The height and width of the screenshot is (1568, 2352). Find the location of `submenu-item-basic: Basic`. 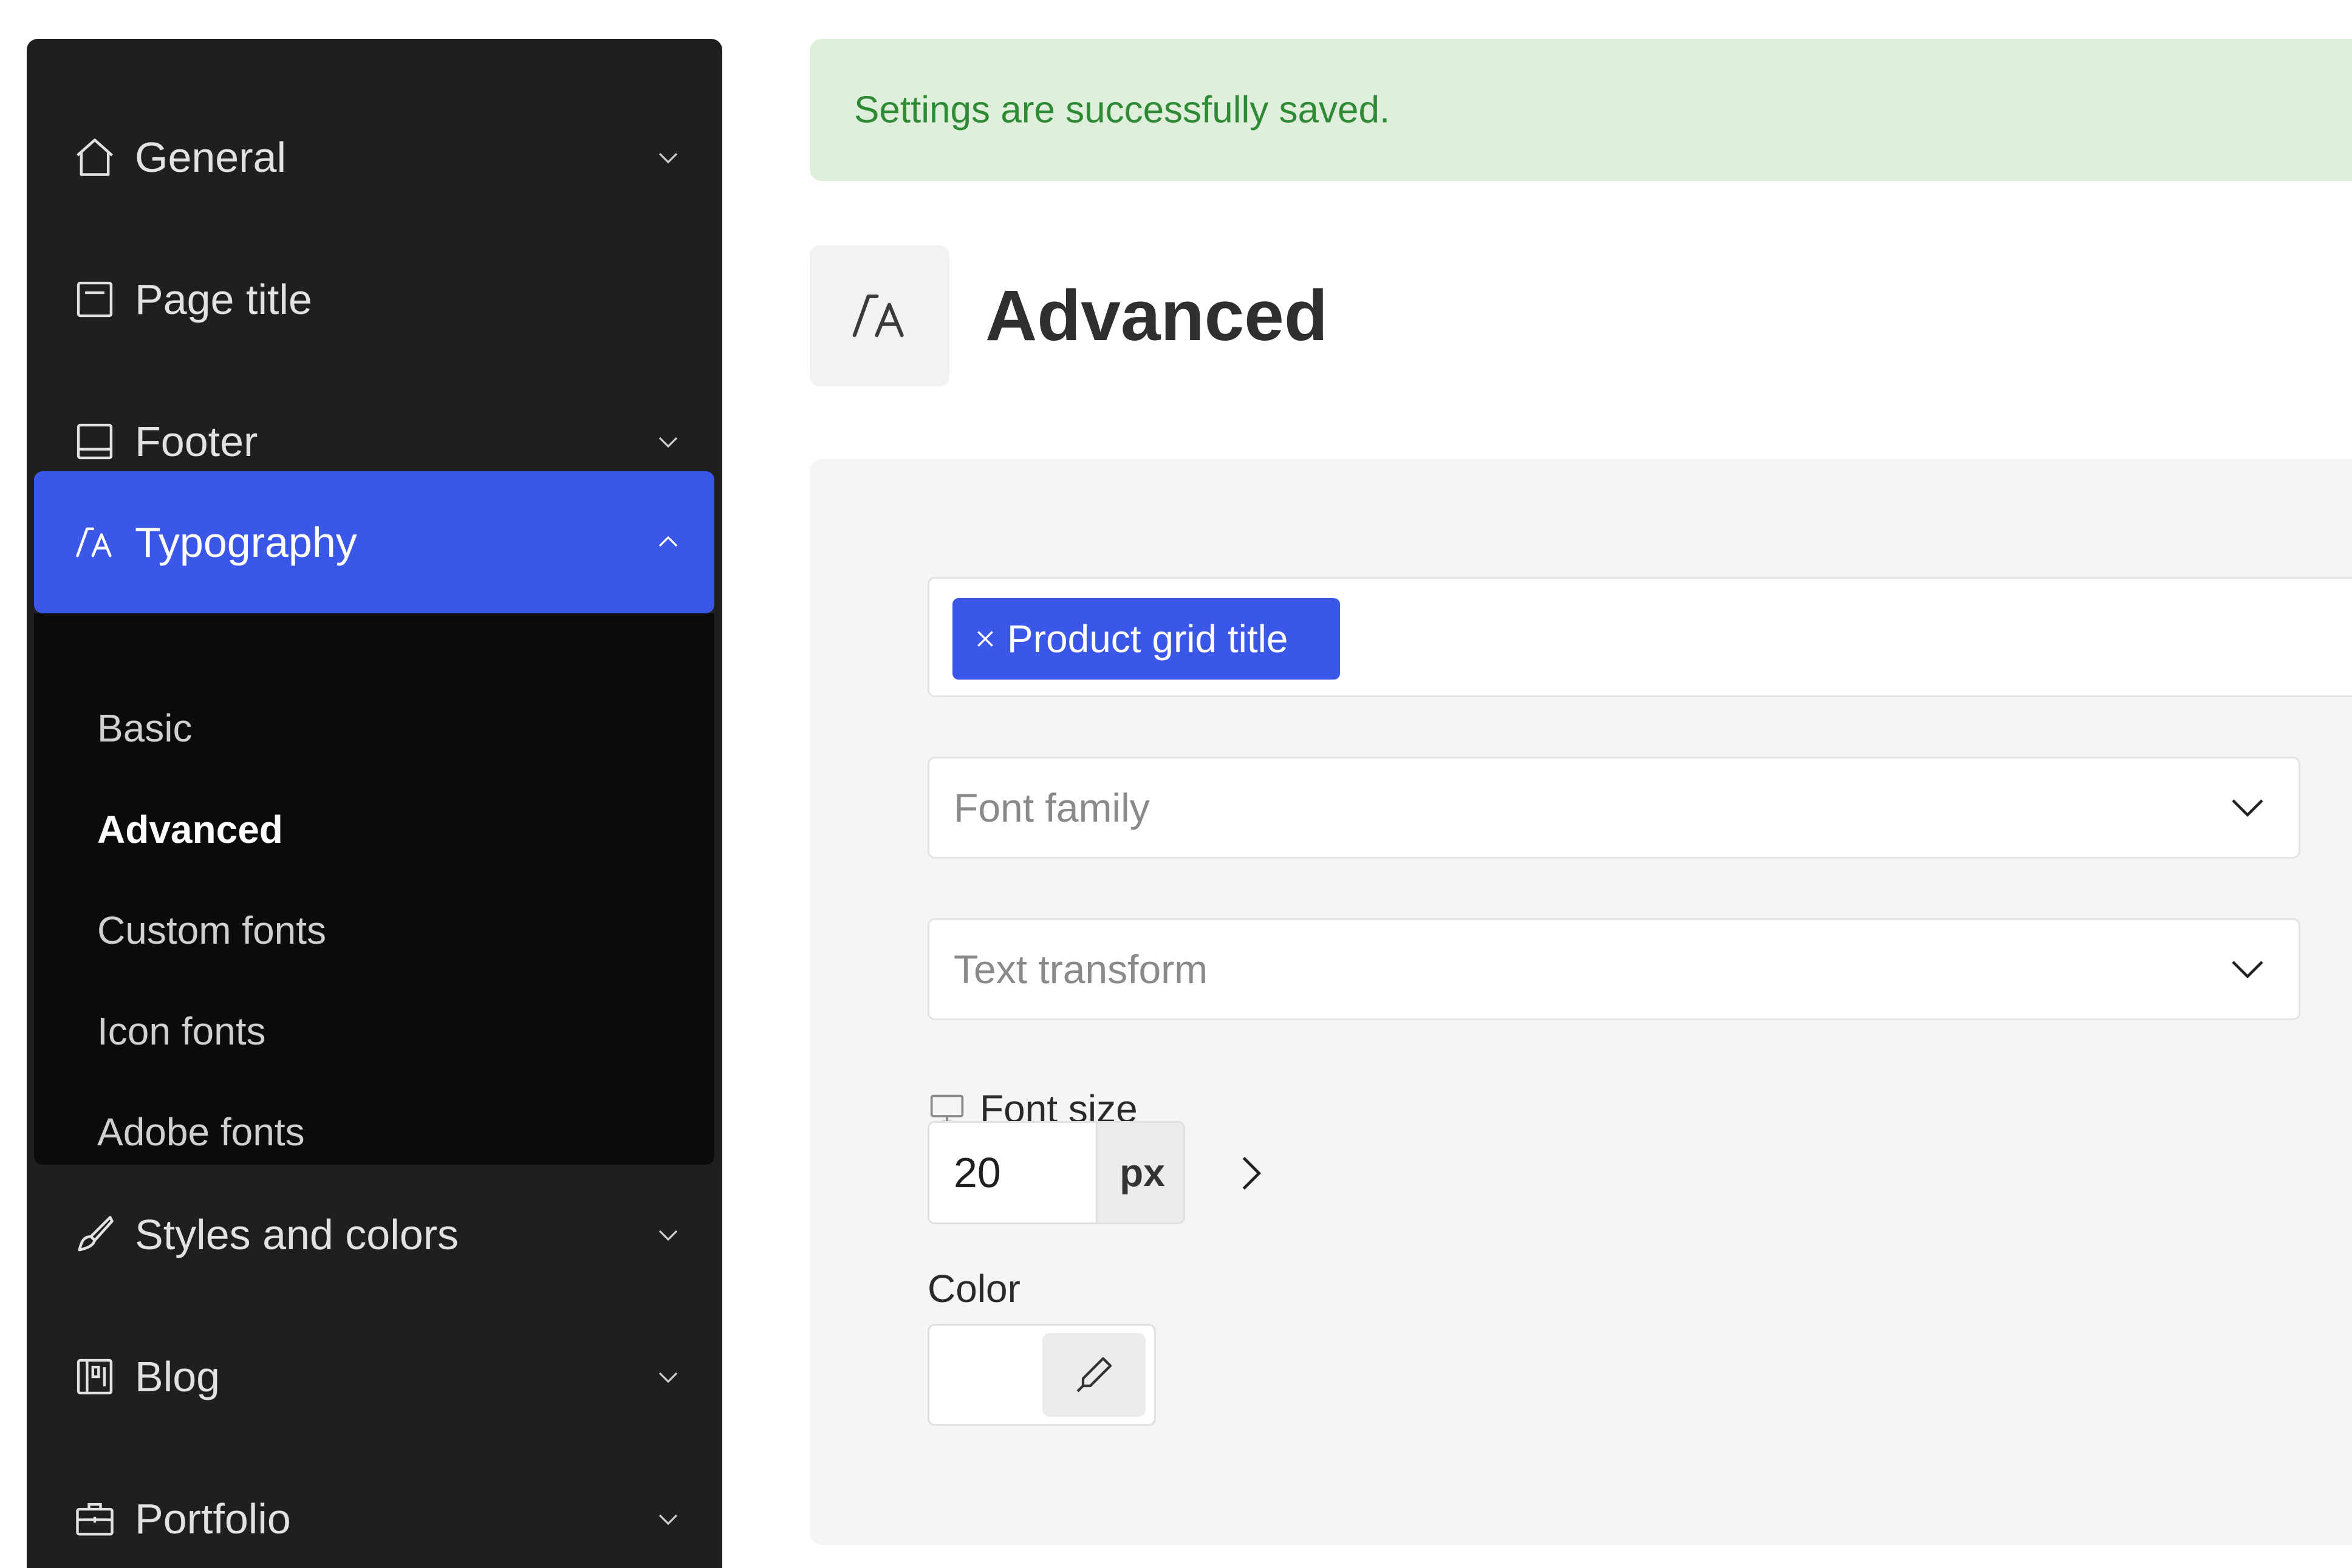

submenu-item-basic: Basic is located at coordinates (145, 728).